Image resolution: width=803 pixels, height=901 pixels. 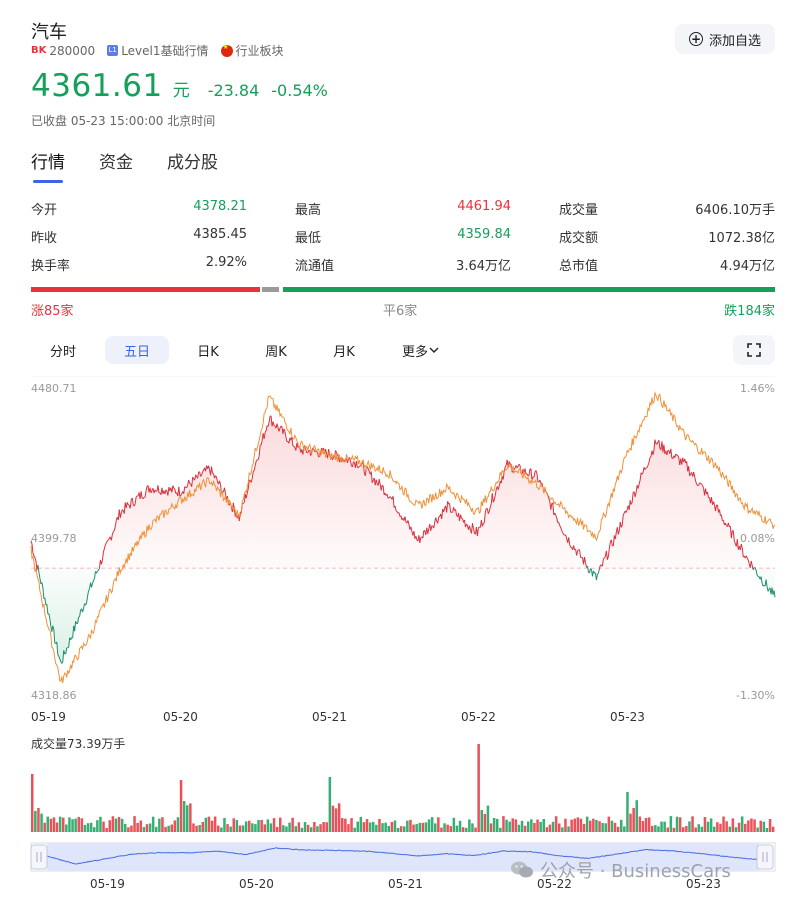 What do you see at coordinates (39, 857) in the screenshot?
I see `navigator-handle-left` at bounding box center [39, 857].